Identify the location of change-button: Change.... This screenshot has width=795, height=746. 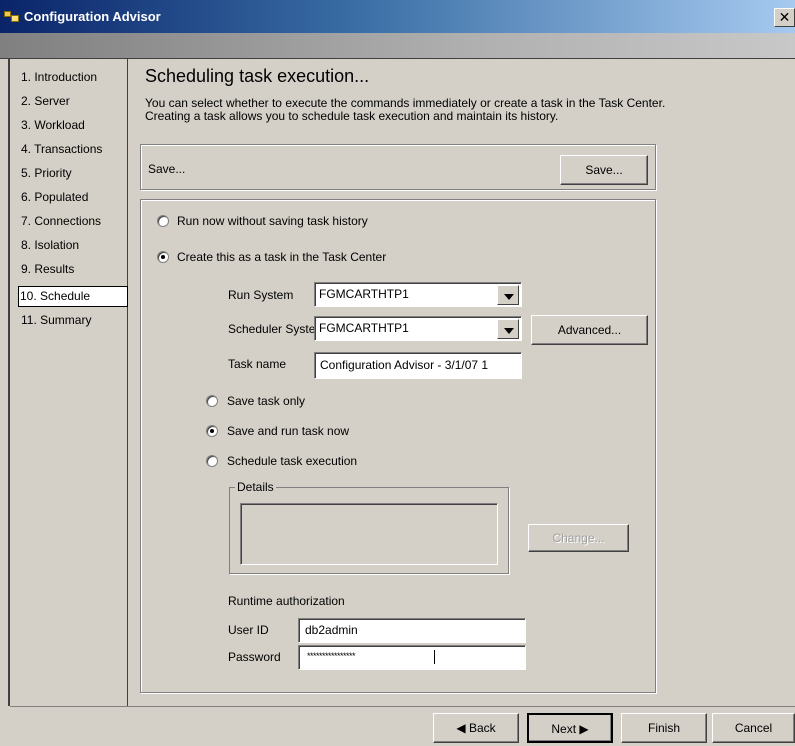
(578, 538).